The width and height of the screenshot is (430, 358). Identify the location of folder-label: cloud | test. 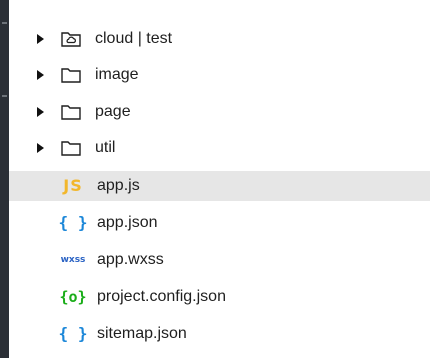
(134, 38).